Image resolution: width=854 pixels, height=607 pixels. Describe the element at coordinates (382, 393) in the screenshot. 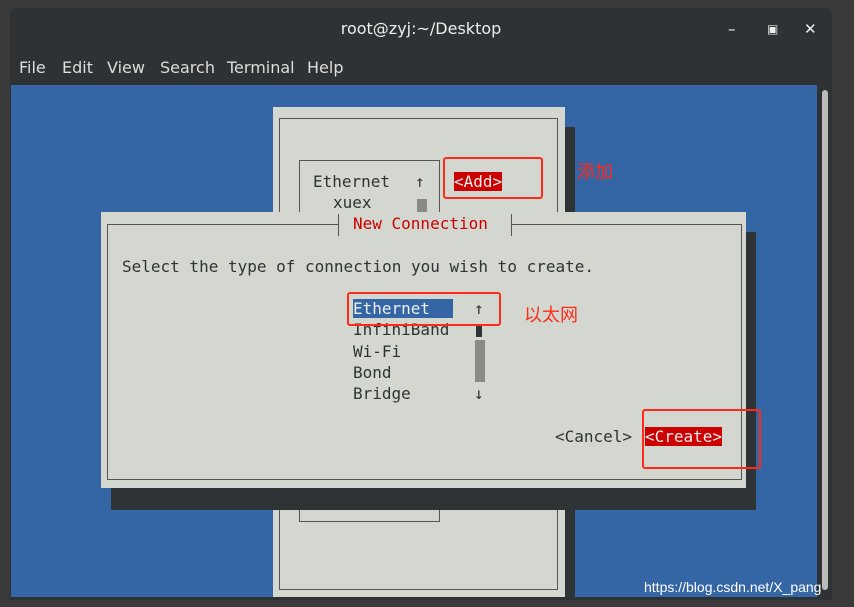

I see `option-bridge: Bridge` at that location.